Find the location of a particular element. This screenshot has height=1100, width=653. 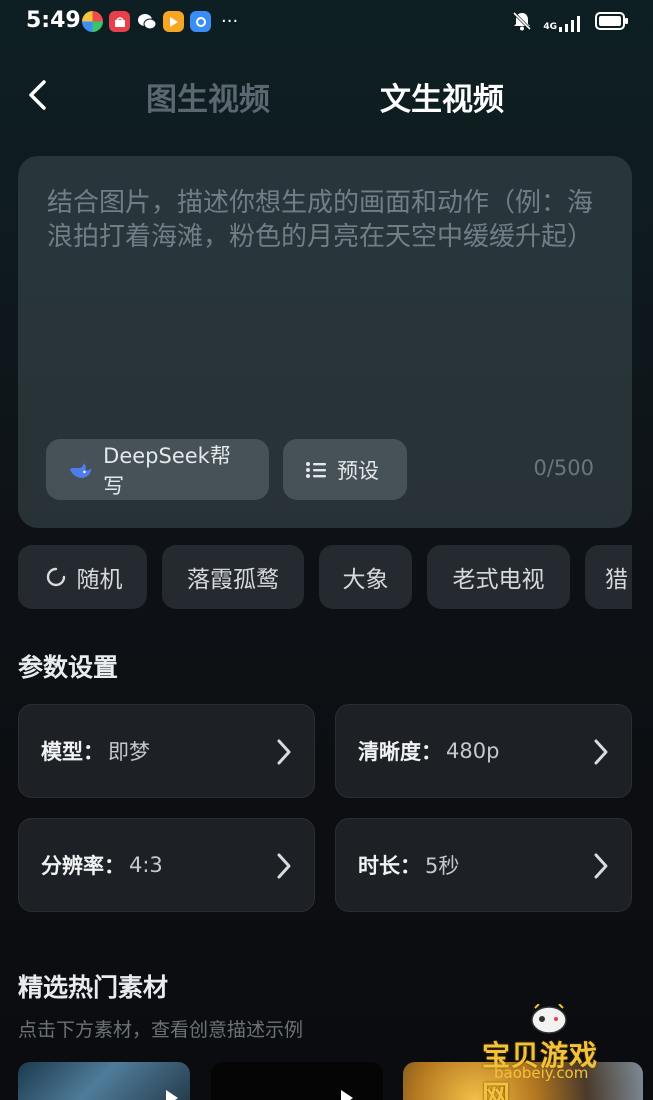

param-label: 时长： is located at coordinates (389, 866).